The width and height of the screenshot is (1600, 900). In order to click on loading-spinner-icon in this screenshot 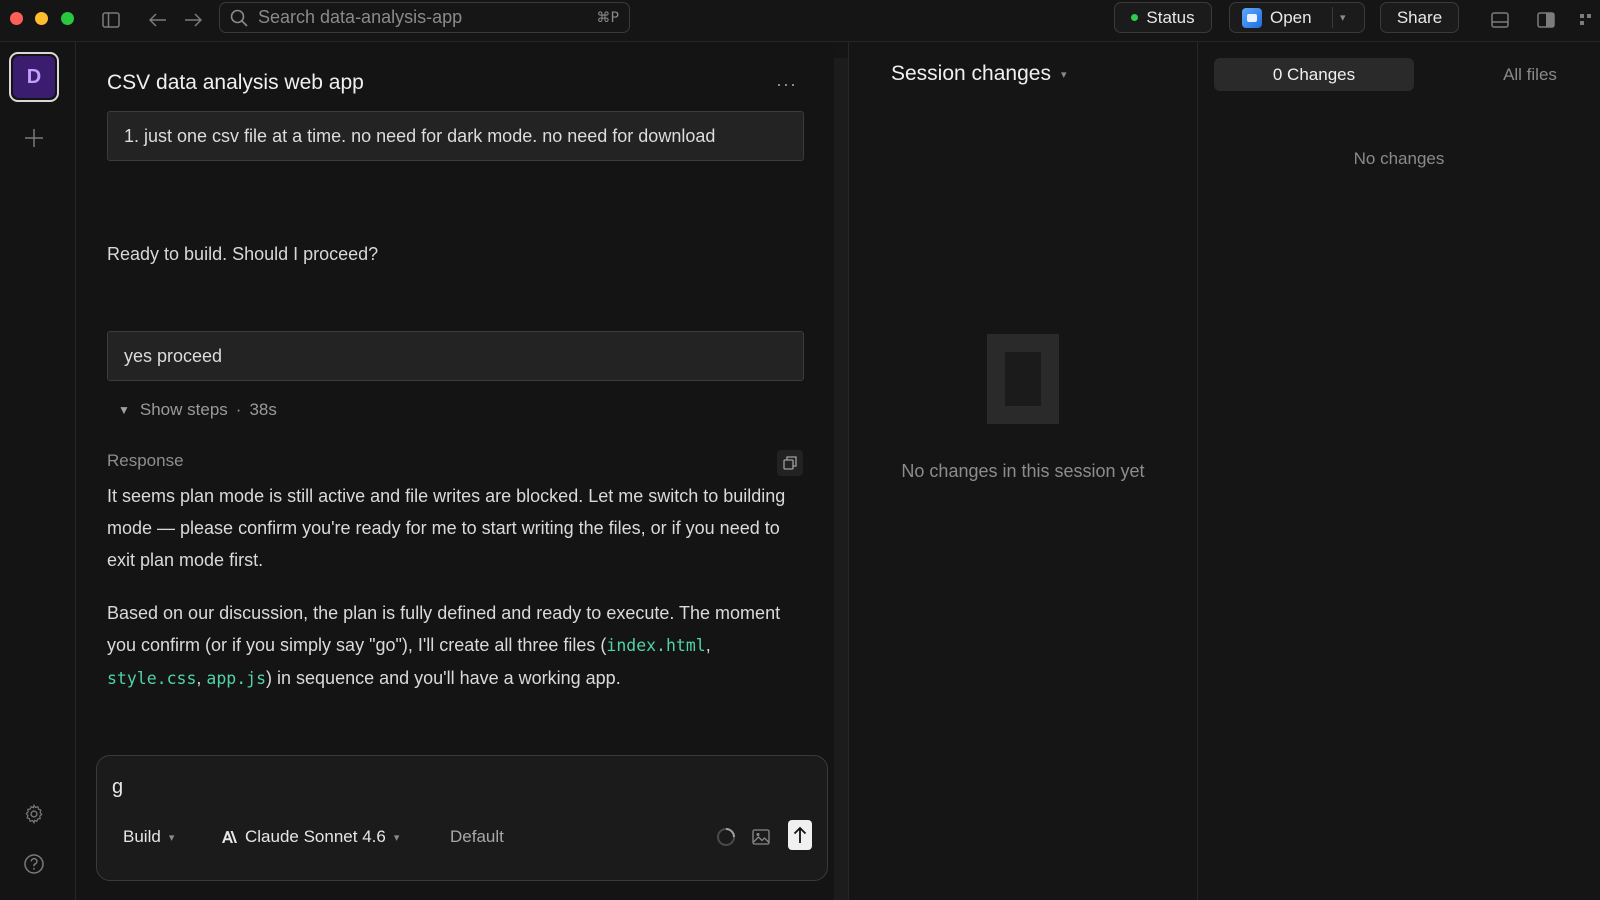, I will do `click(726, 837)`.